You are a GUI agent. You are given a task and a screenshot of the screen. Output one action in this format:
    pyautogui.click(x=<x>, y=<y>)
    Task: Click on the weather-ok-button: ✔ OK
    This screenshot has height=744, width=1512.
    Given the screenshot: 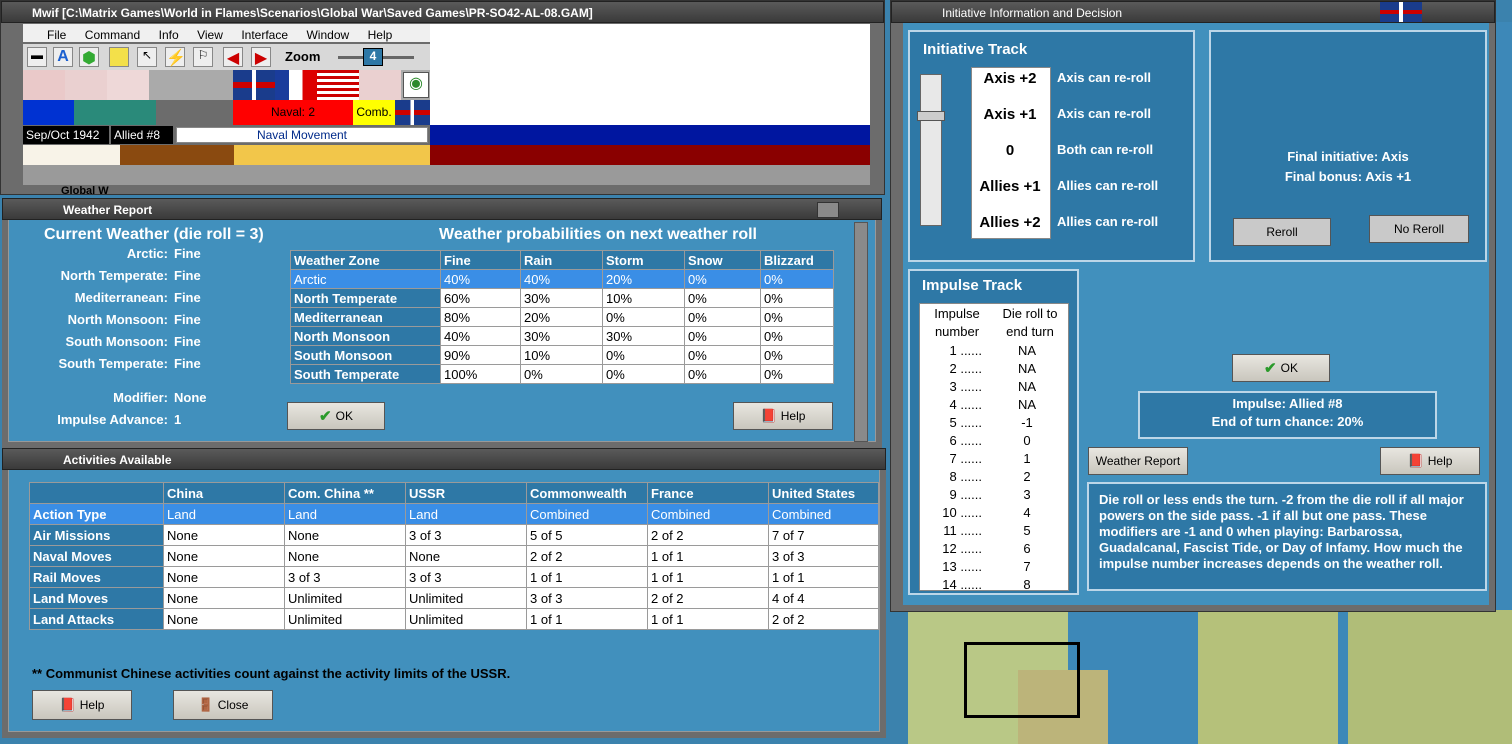 What is the action you would take?
    pyautogui.click(x=336, y=416)
    